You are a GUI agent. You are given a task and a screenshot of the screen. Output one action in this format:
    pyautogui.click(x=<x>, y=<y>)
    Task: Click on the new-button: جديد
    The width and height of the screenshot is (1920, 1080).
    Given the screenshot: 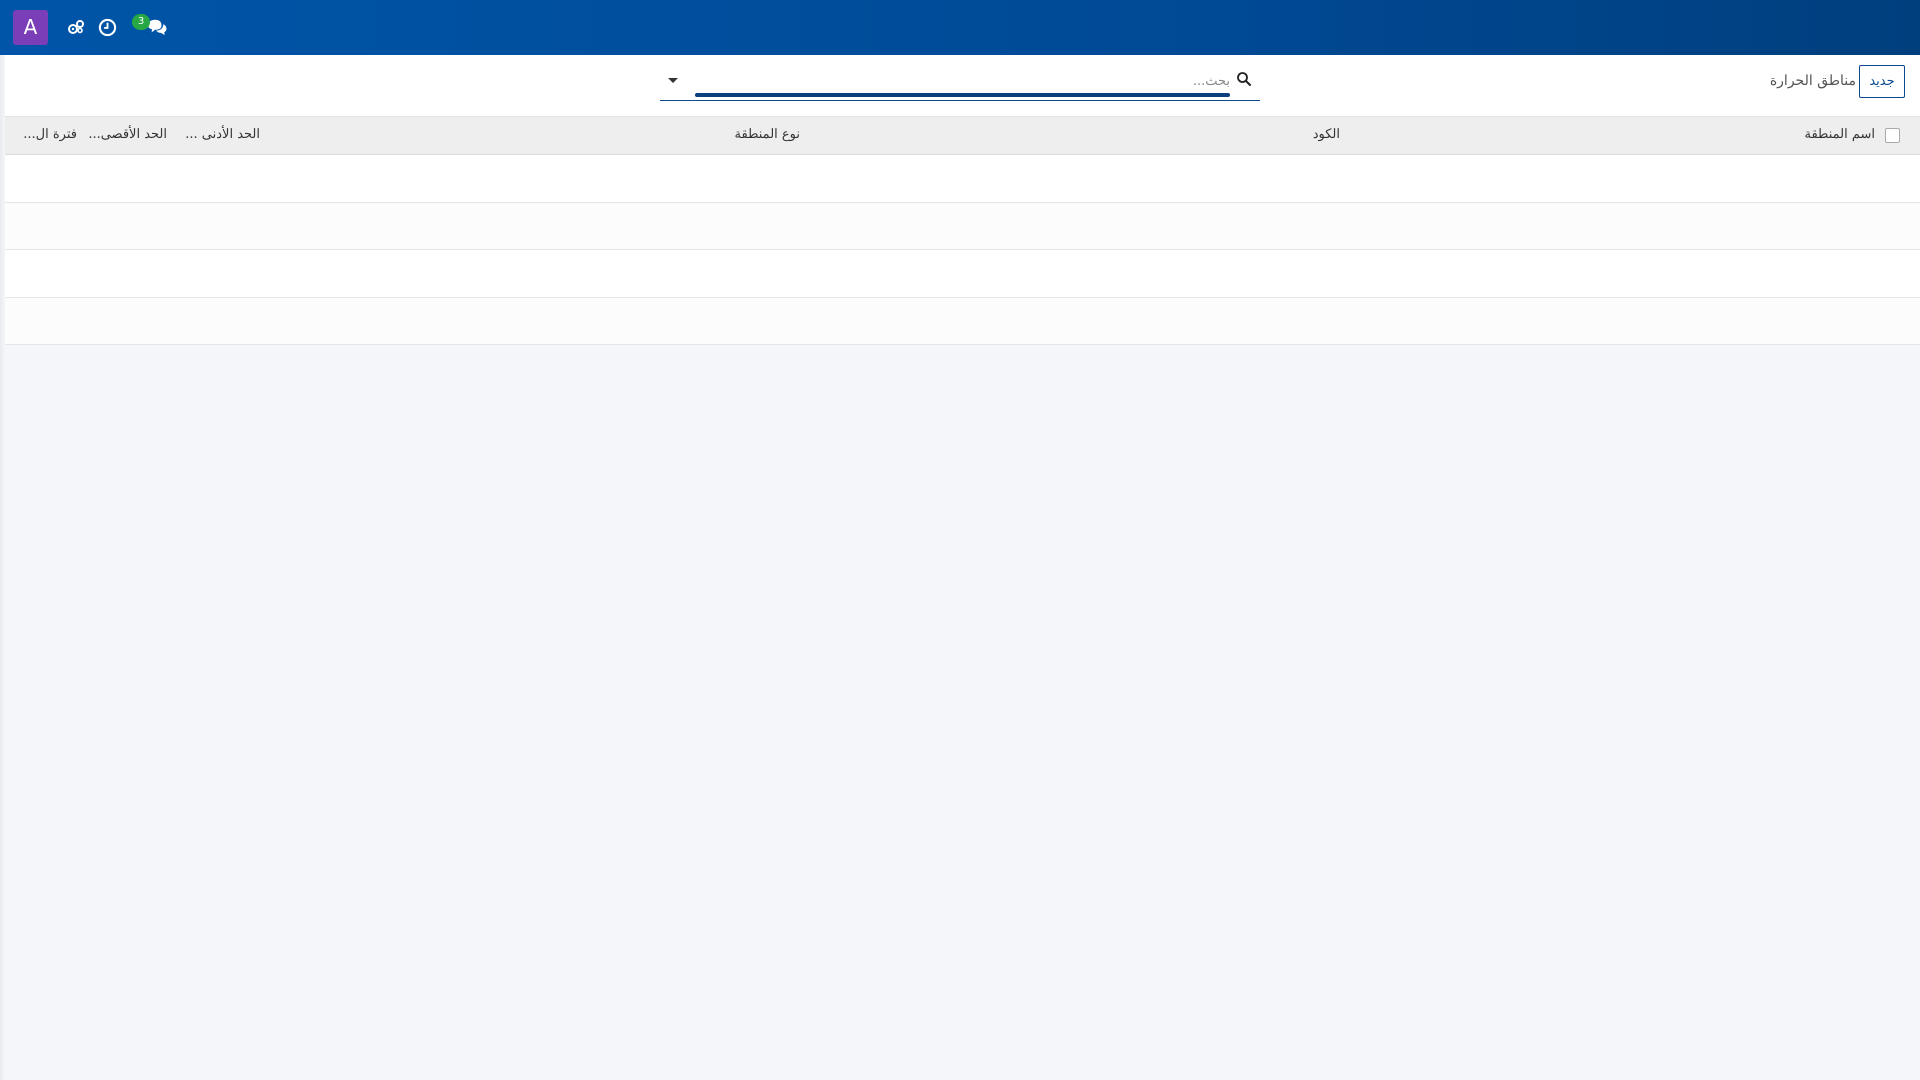 What is the action you would take?
    pyautogui.click(x=1882, y=81)
    